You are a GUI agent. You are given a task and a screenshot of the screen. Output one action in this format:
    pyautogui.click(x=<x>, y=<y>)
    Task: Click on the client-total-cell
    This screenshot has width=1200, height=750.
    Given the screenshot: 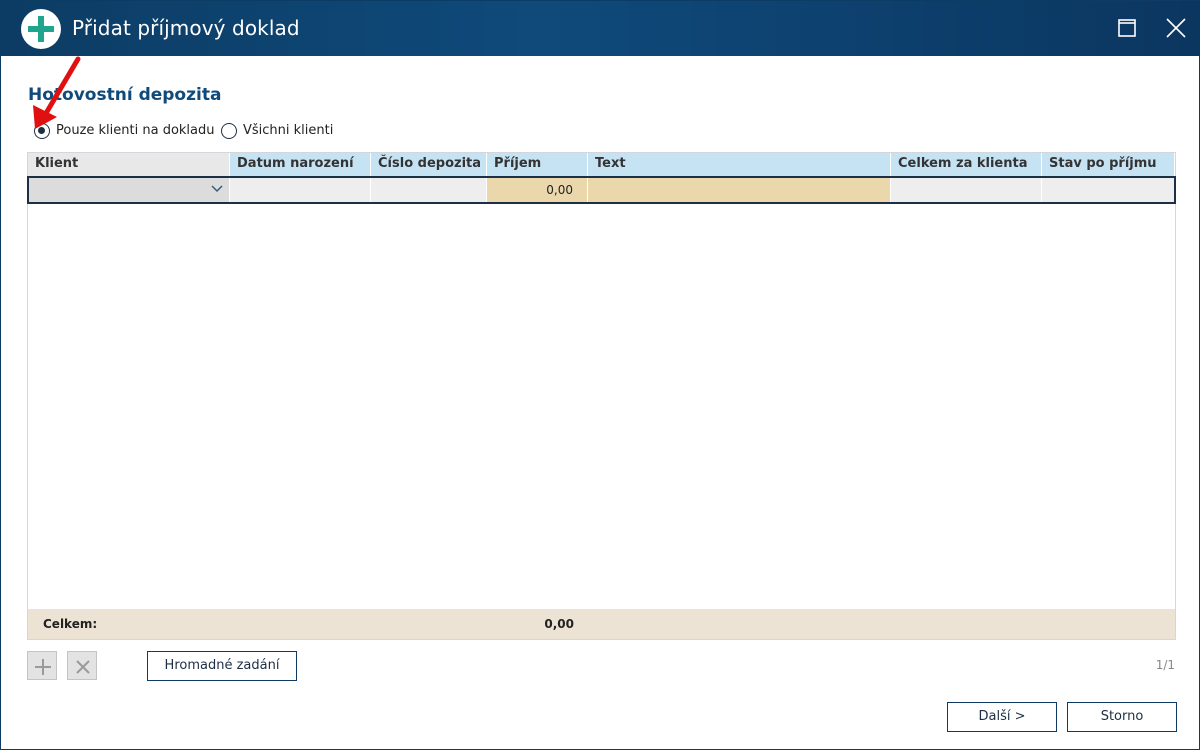 What is the action you would take?
    pyautogui.click(x=966, y=190)
    